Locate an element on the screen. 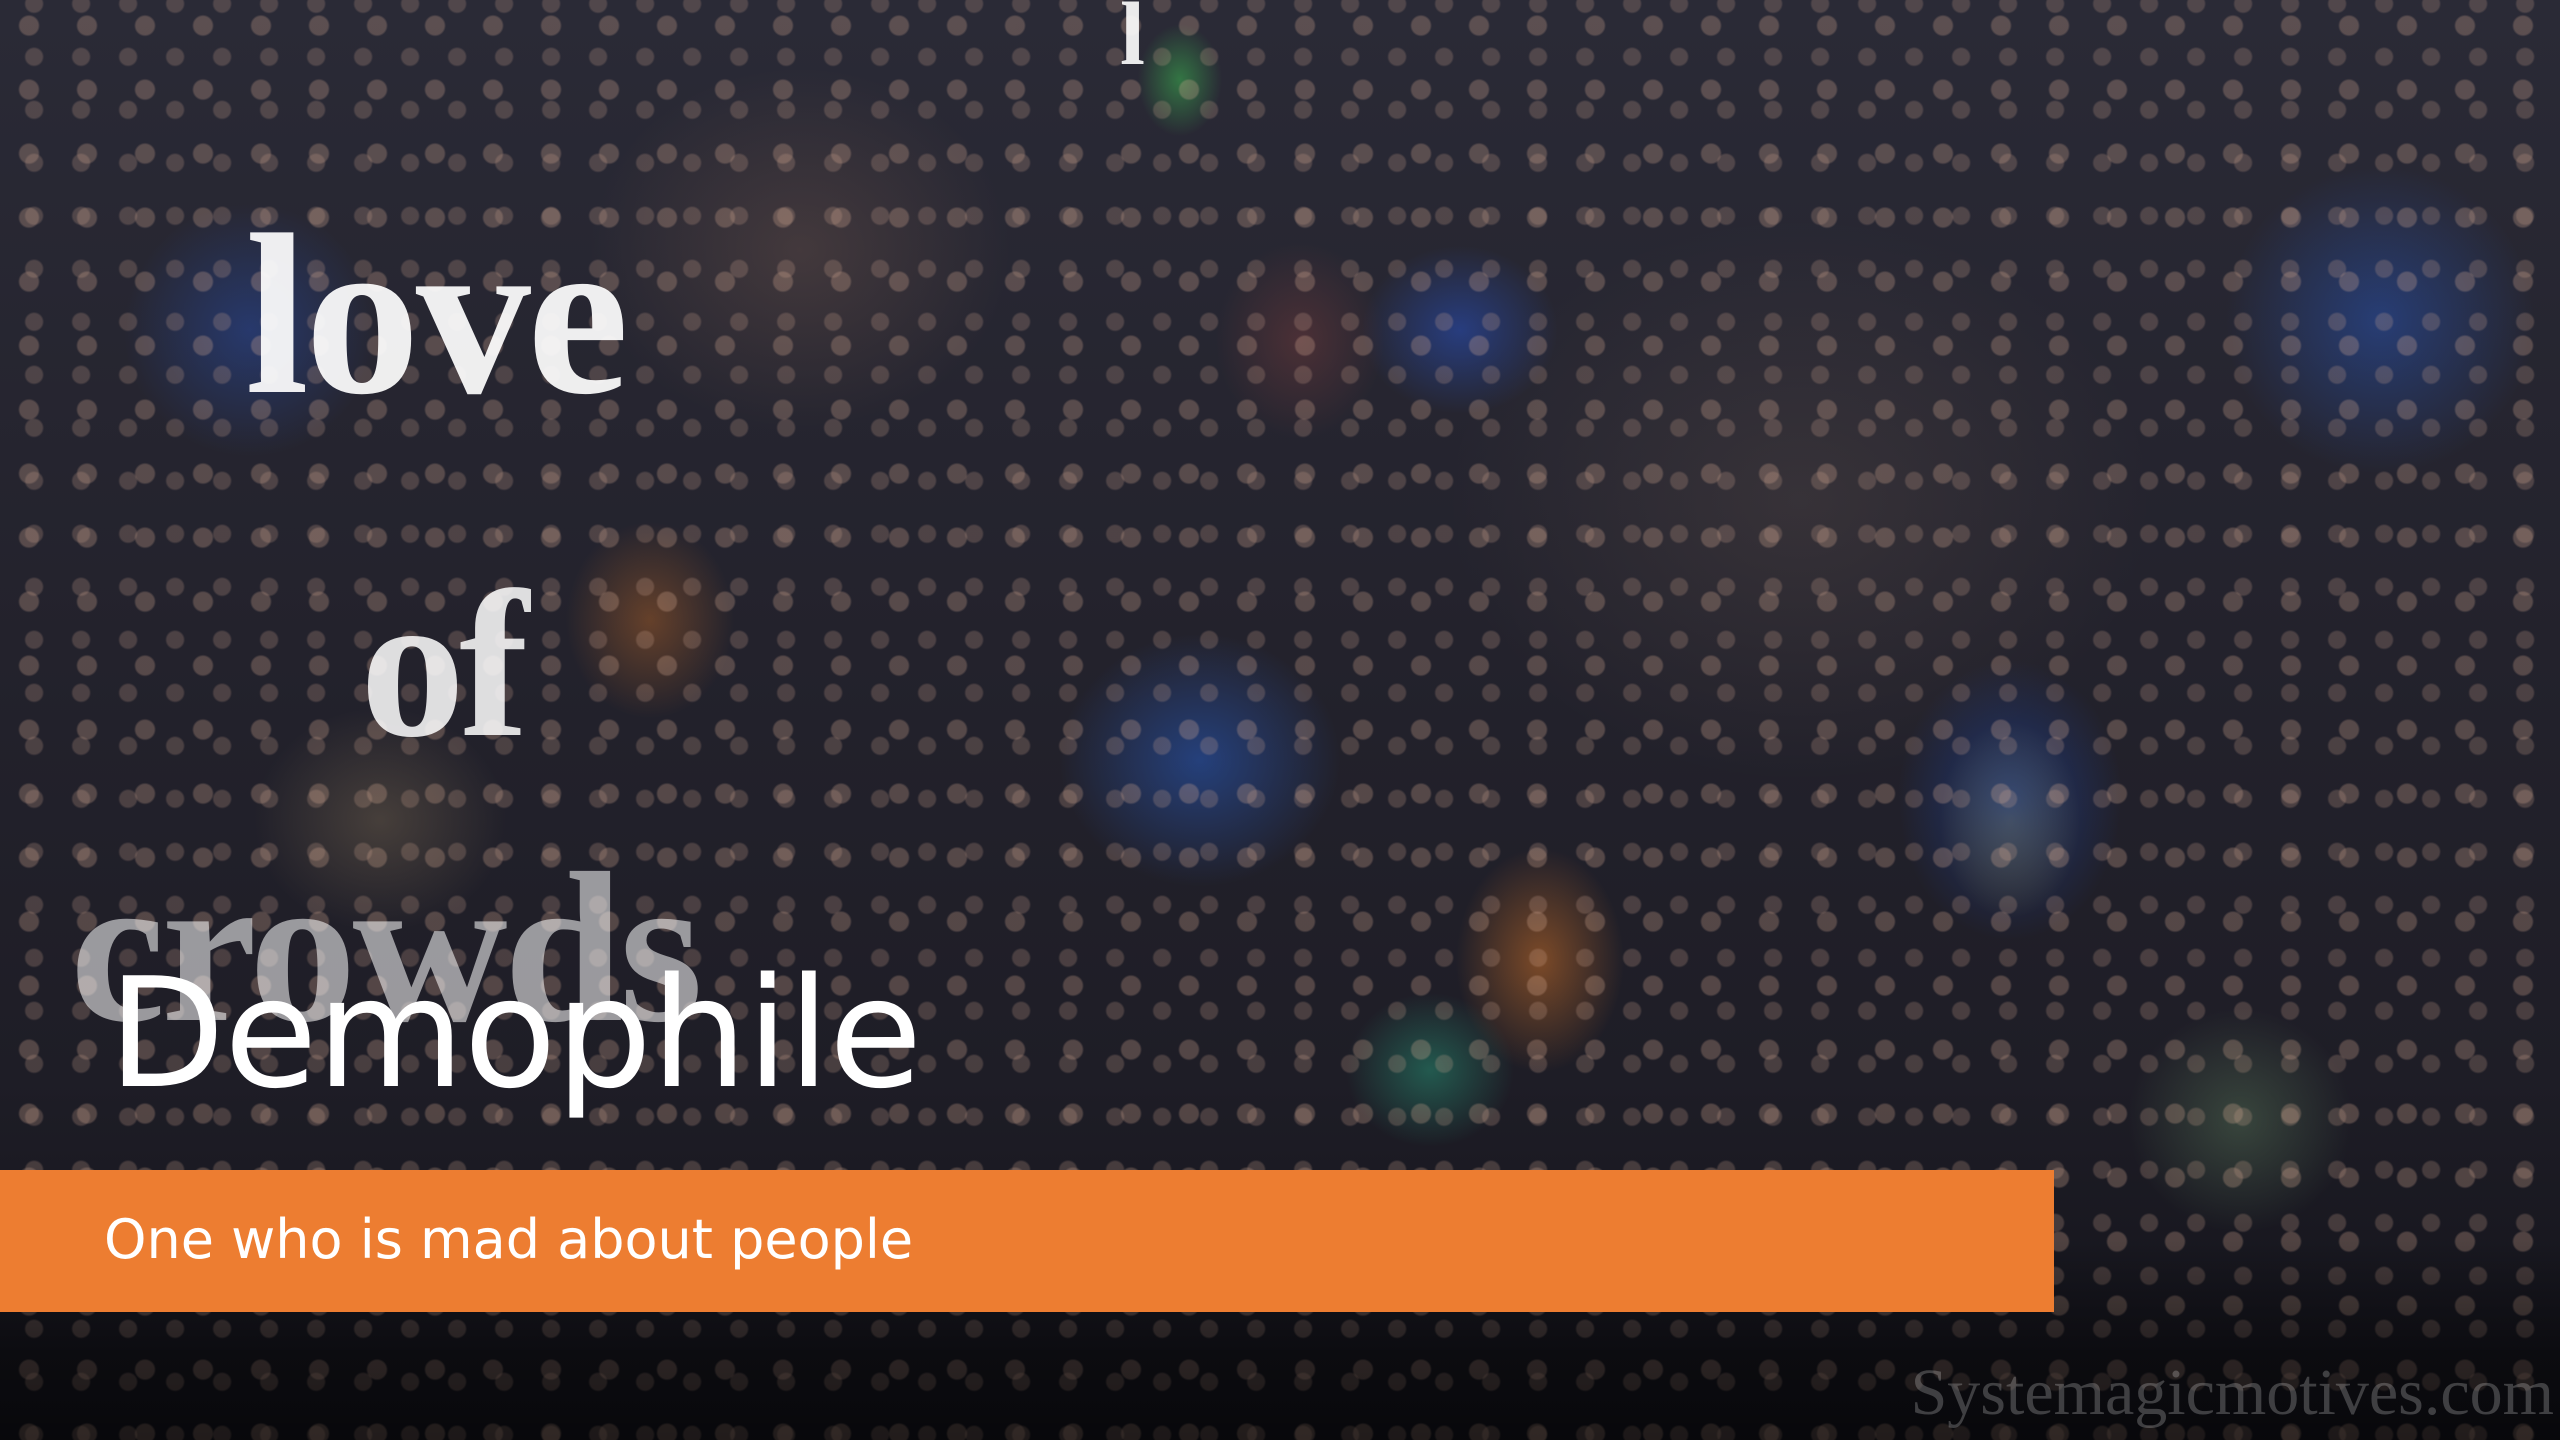 Image resolution: width=2560 pixels, height=1440 pixels. photo-overlay-text-love: love is located at coordinates (437, 314).